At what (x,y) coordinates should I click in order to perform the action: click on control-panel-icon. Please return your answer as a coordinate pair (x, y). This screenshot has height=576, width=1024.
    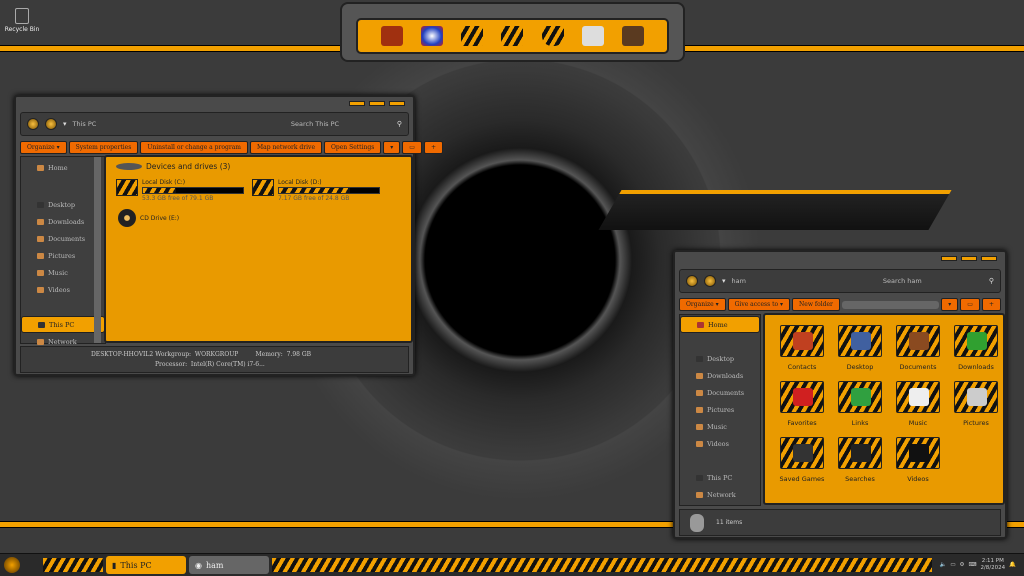
    Looking at the image, I should click on (592, 36).